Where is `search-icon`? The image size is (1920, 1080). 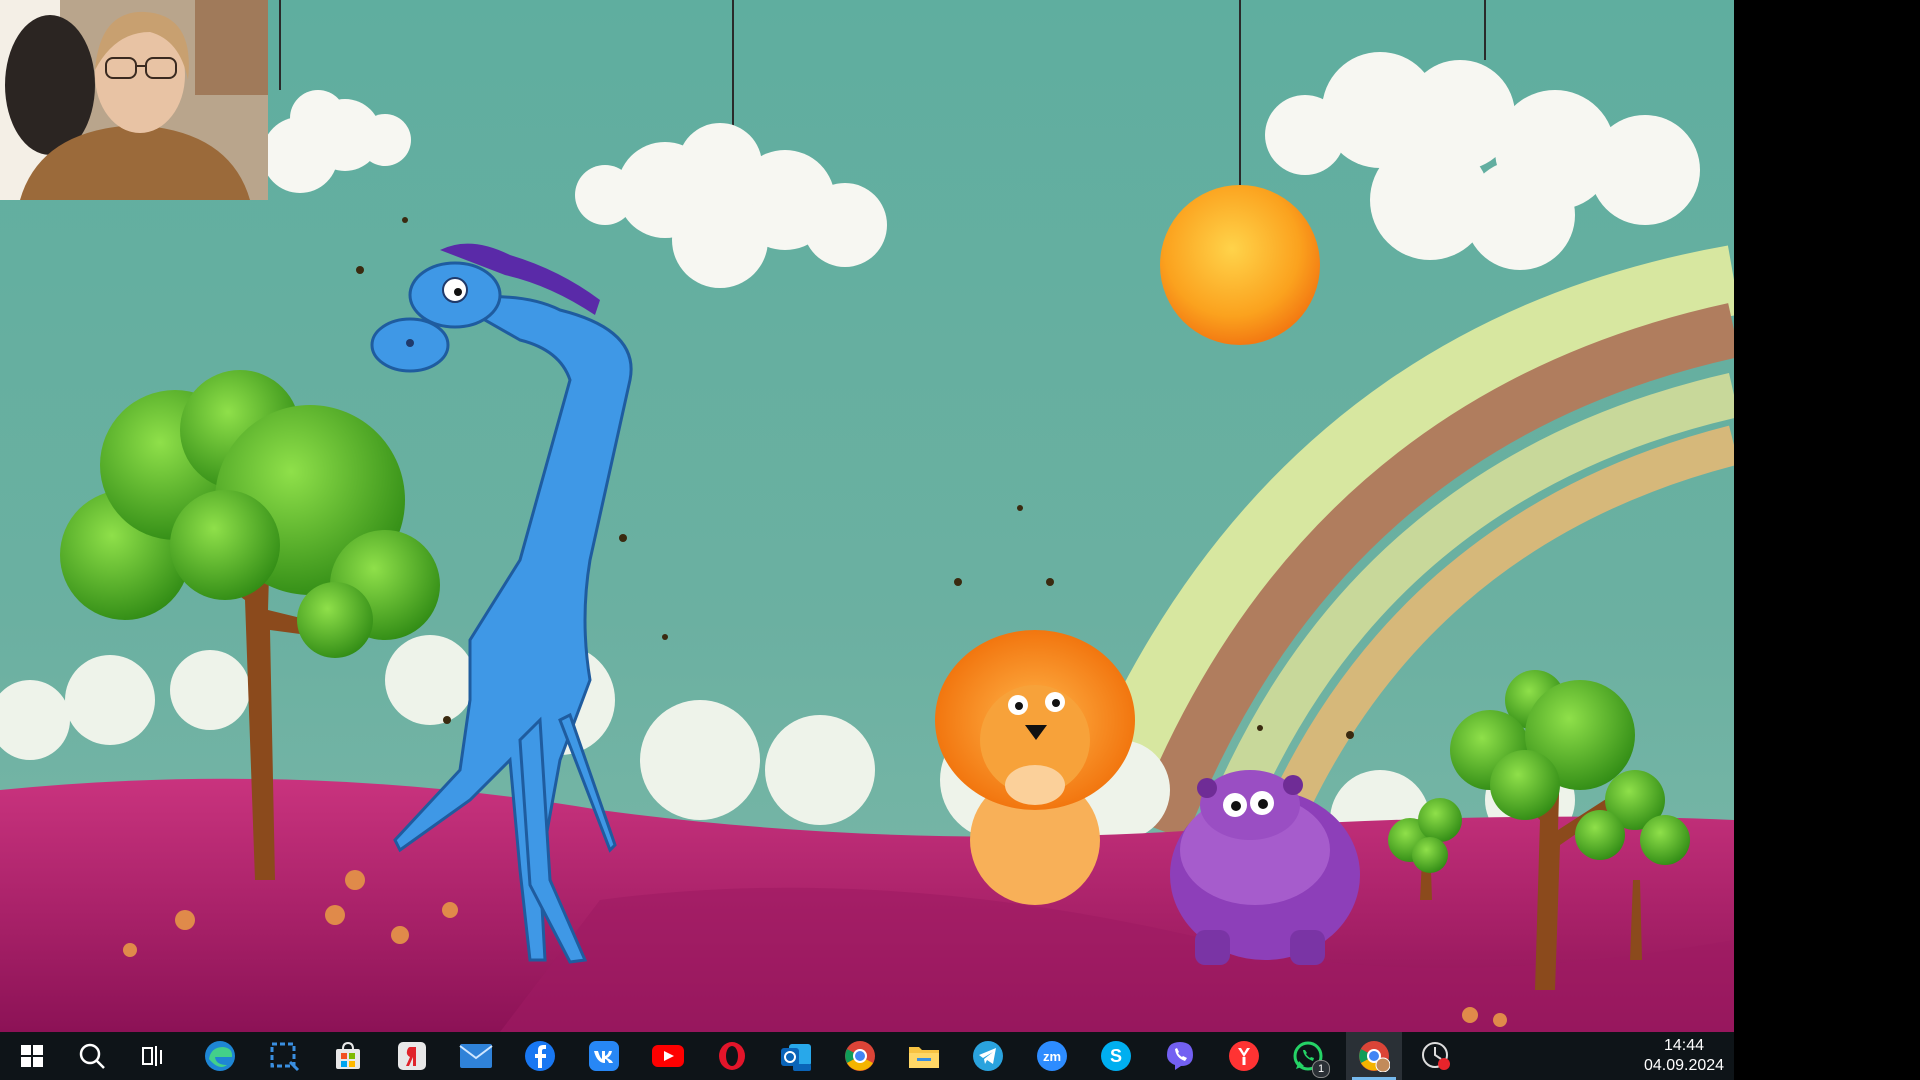 search-icon is located at coordinates (92, 1056).